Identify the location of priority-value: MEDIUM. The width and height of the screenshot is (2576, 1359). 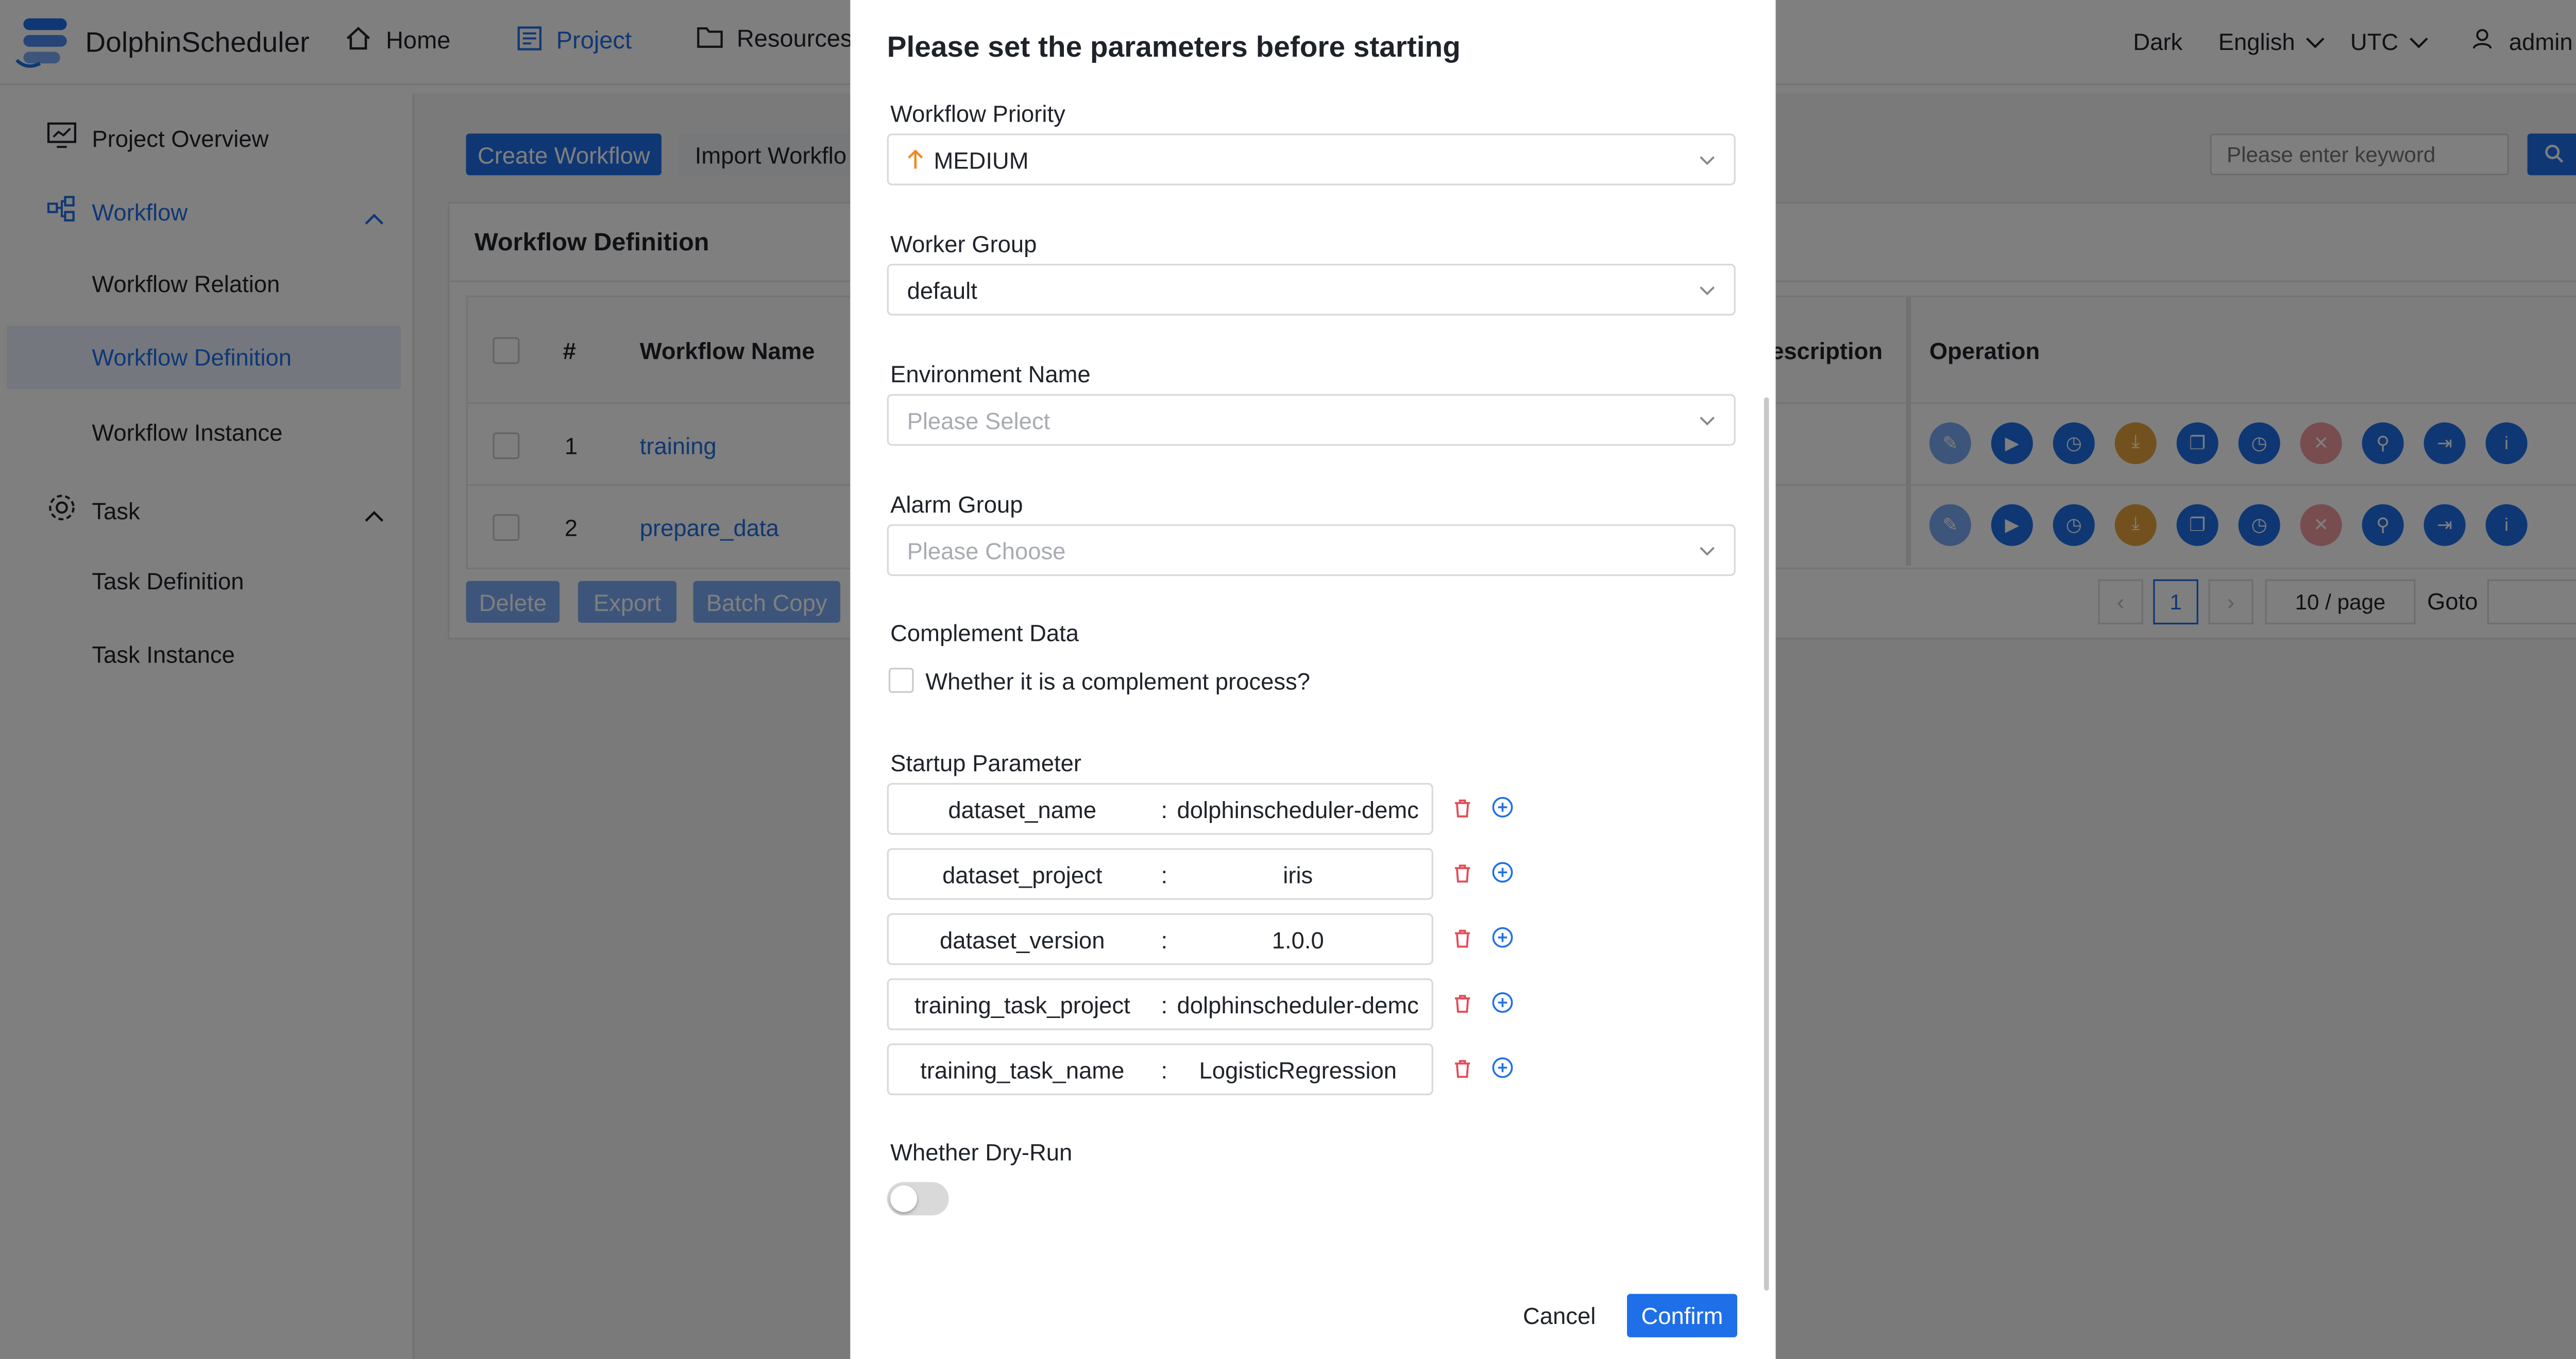
(981, 160).